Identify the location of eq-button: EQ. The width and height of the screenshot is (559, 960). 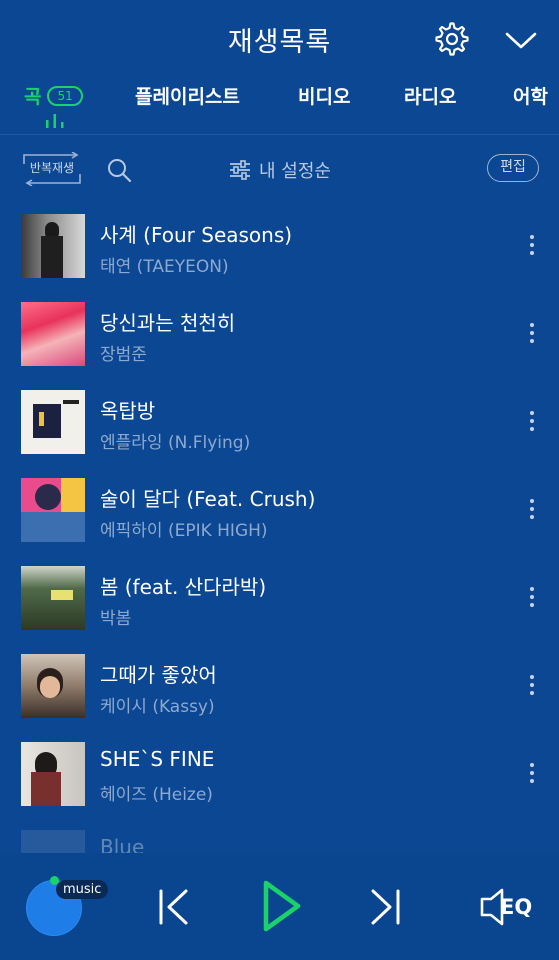
(507, 907).